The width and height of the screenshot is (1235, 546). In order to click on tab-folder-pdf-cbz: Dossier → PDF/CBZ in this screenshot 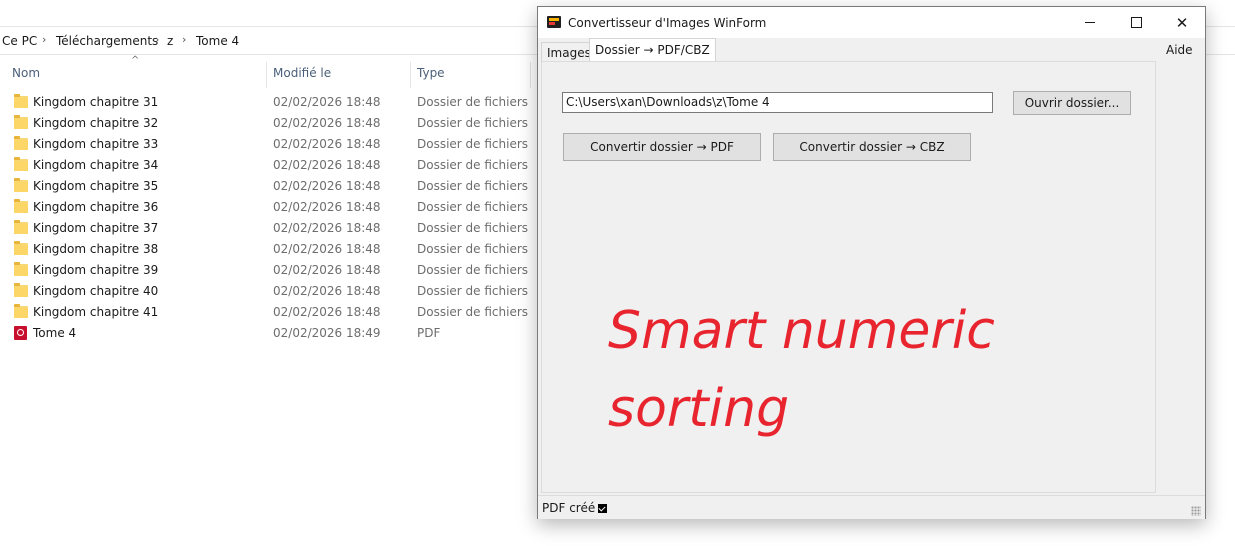, I will do `click(652, 49)`.